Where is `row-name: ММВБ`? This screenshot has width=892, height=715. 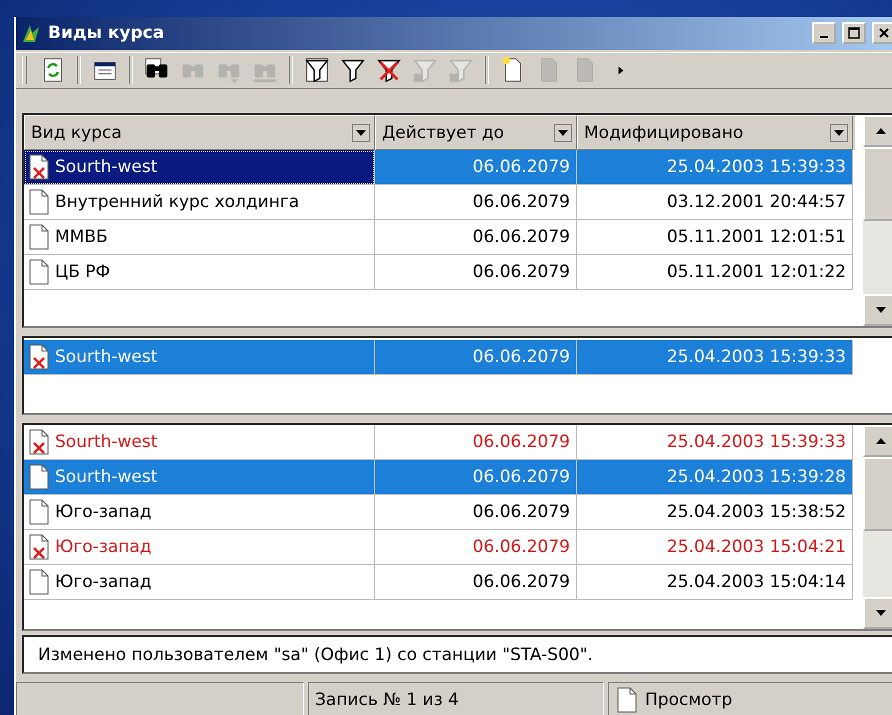
row-name: ММВБ is located at coordinates (81, 237).